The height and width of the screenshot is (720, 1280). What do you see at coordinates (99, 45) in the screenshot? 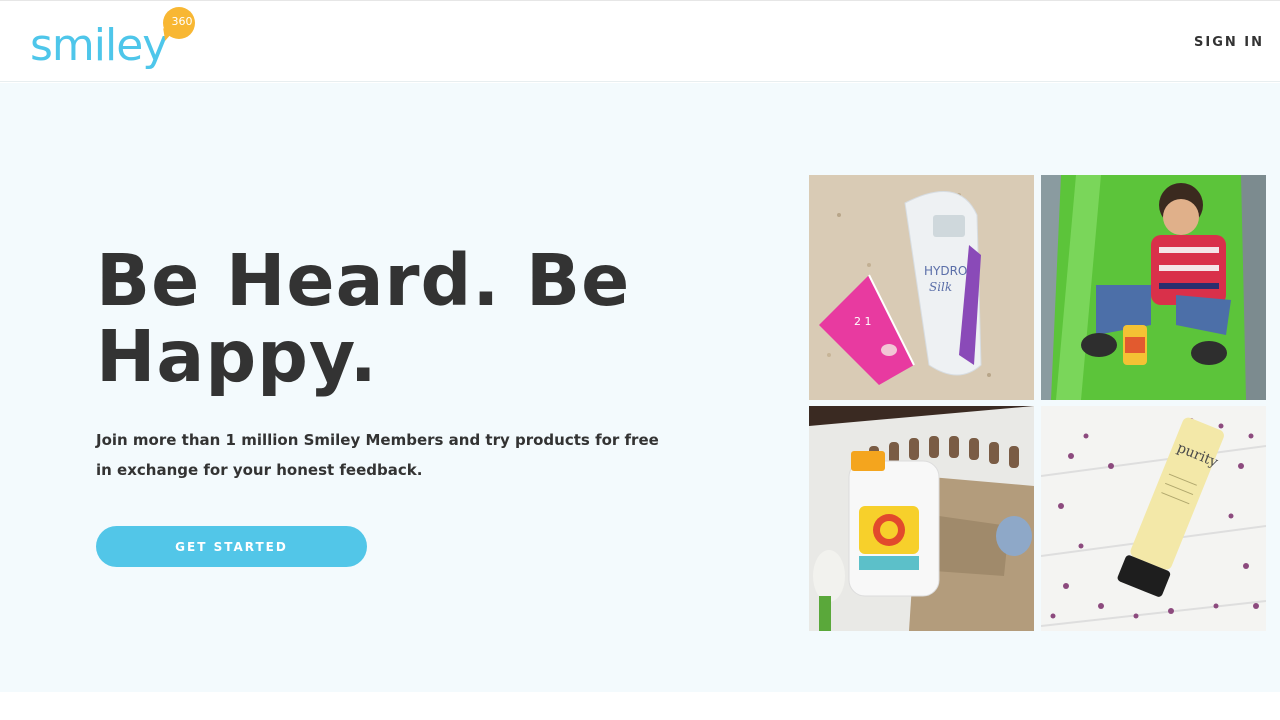
I see `logo-wordmark: smiley` at bounding box center [99, 45].